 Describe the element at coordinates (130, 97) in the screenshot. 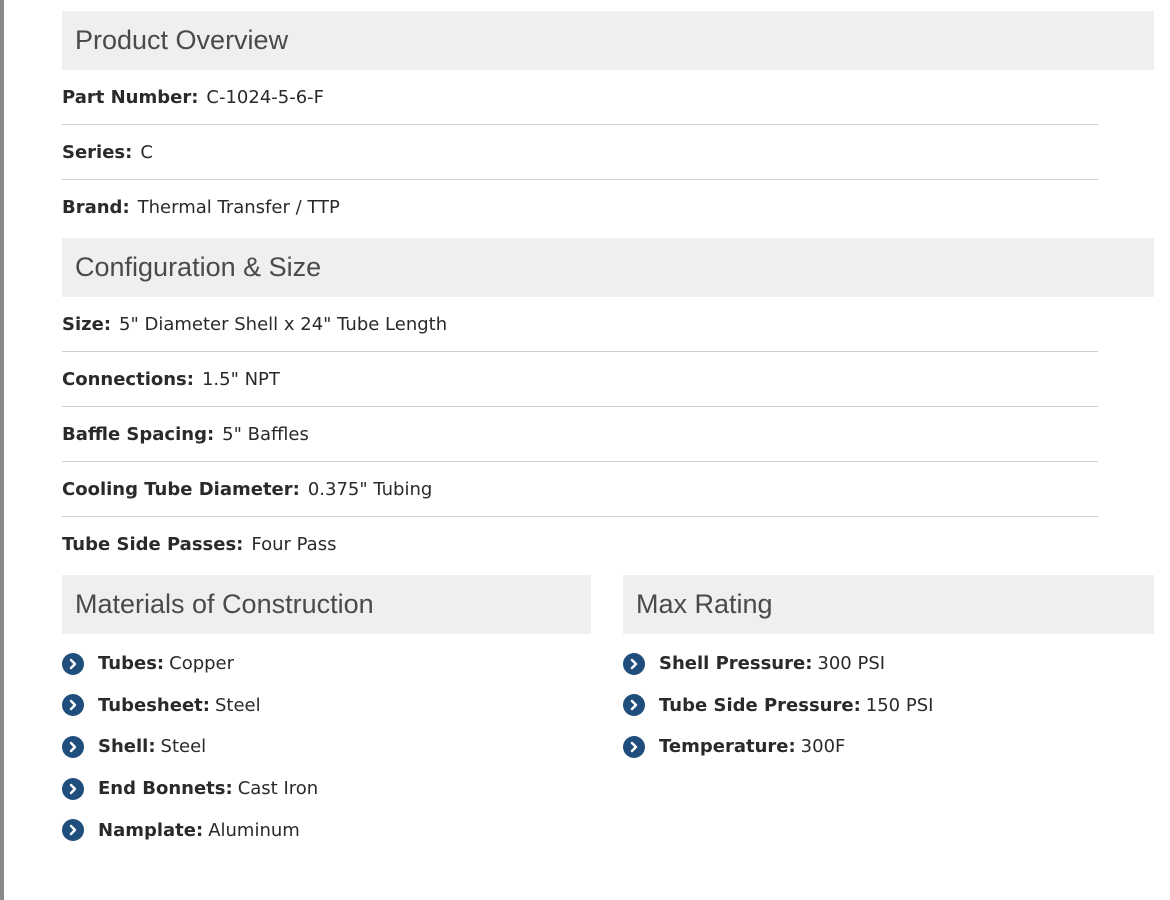

I see `spec-label: Part Number:` at that location.